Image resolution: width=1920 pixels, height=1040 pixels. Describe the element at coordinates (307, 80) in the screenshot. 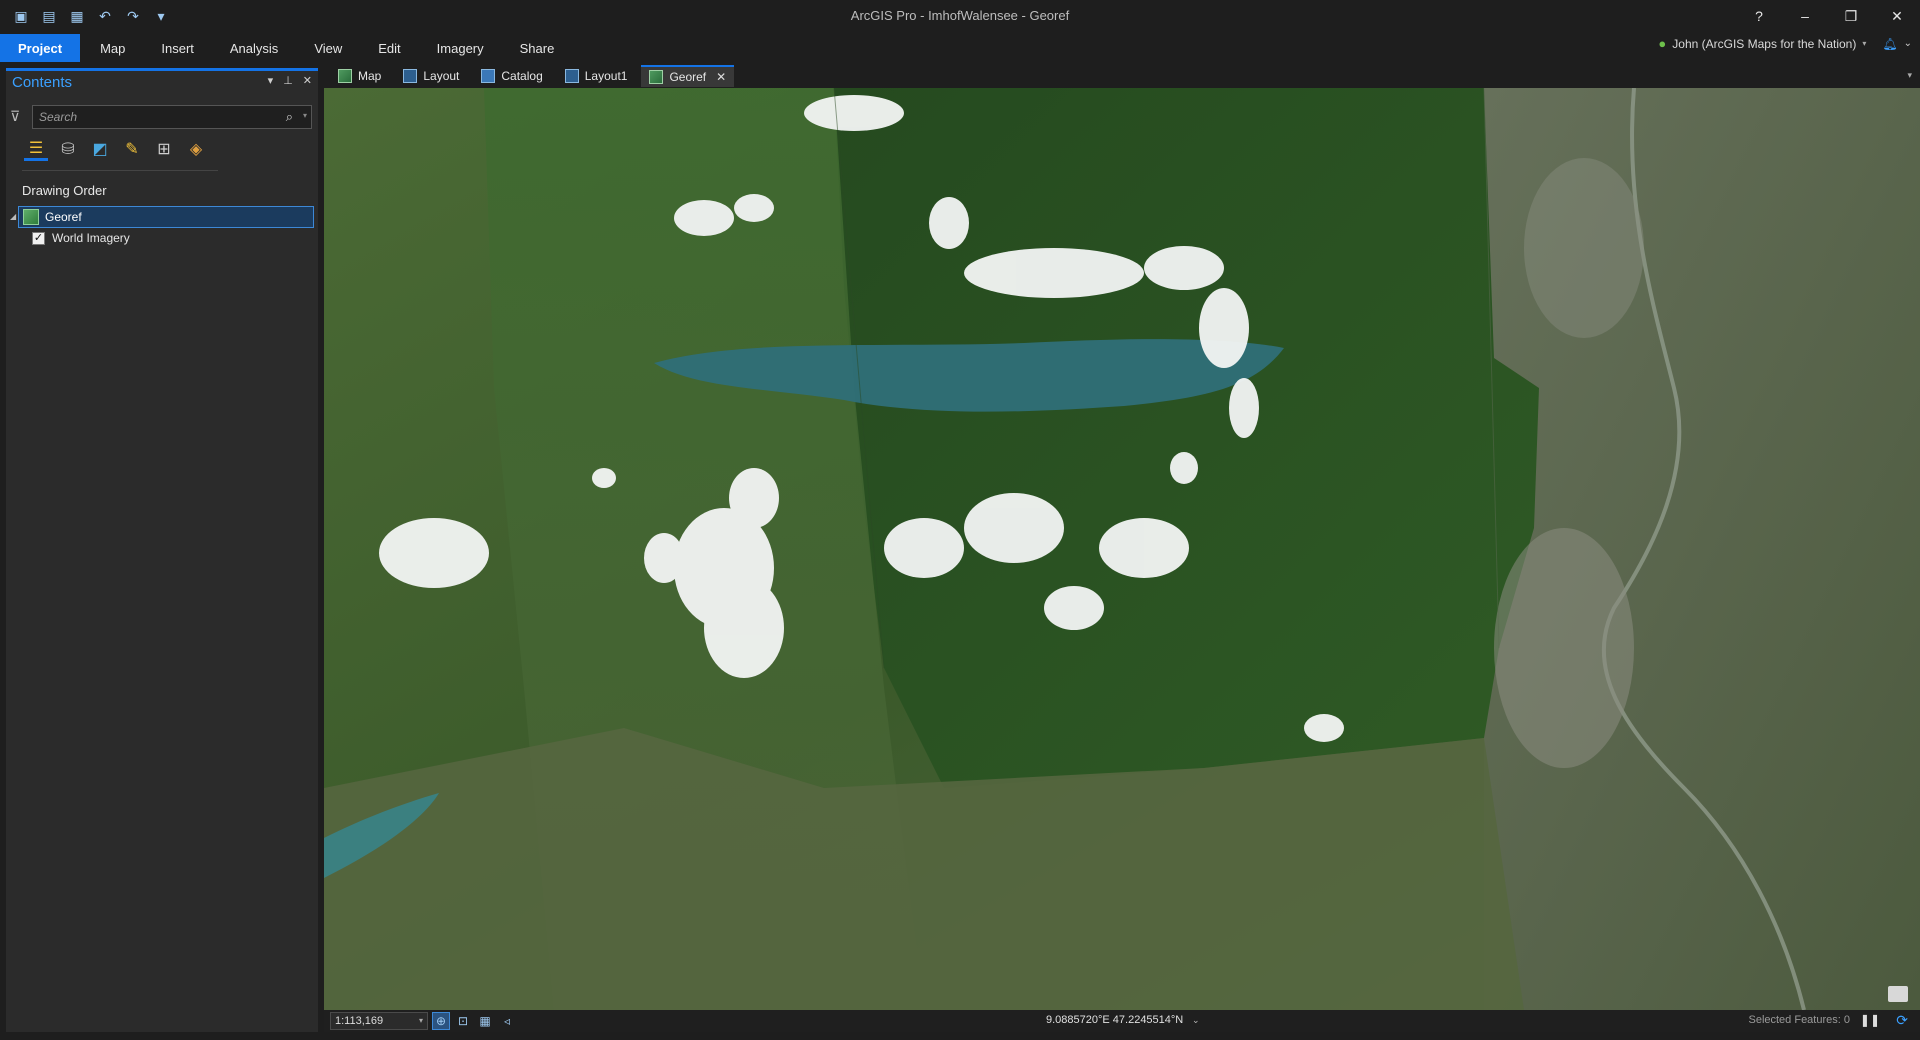

I see `pane-close-icon: ✕` at that location.